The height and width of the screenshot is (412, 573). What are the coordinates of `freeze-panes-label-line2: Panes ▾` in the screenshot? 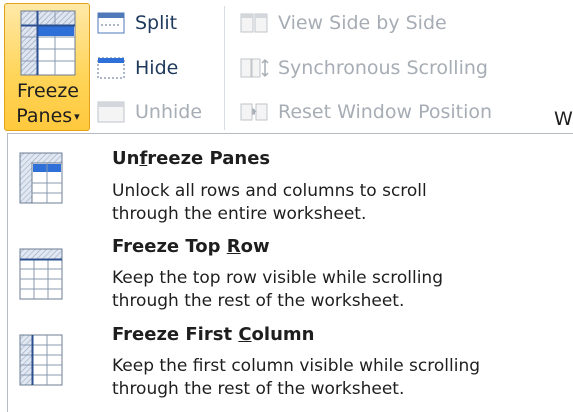 It's located at (48, 116).